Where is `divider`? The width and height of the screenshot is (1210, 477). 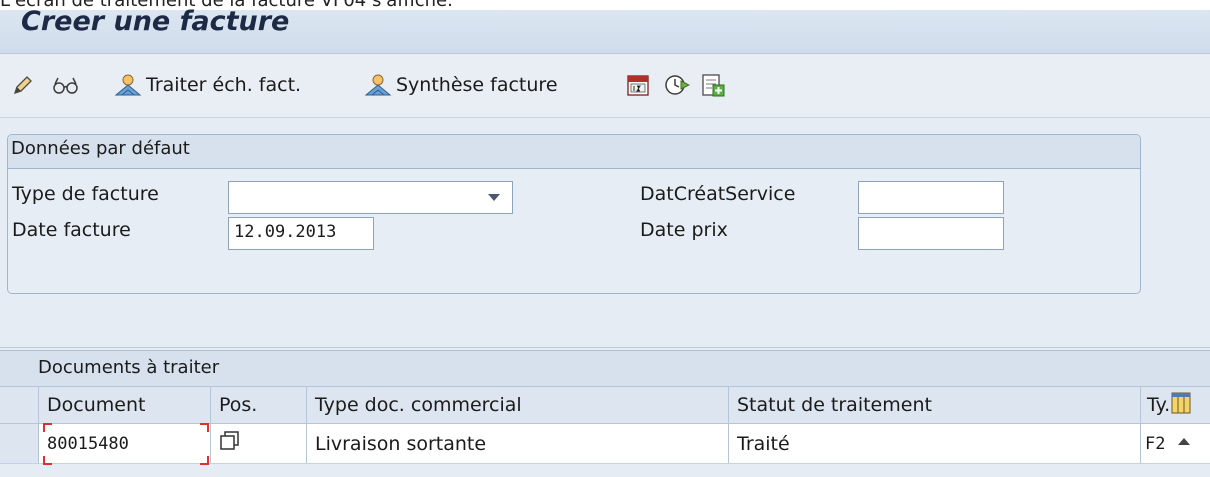
divider is located at coordinates (605, 347).